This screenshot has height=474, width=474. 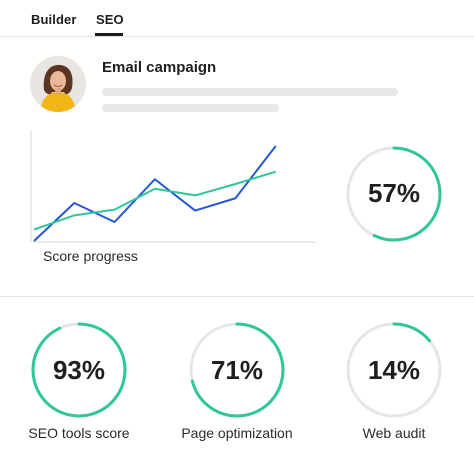 I want to click on web-audit-gauge: 14%, so click(x=394, y=370).